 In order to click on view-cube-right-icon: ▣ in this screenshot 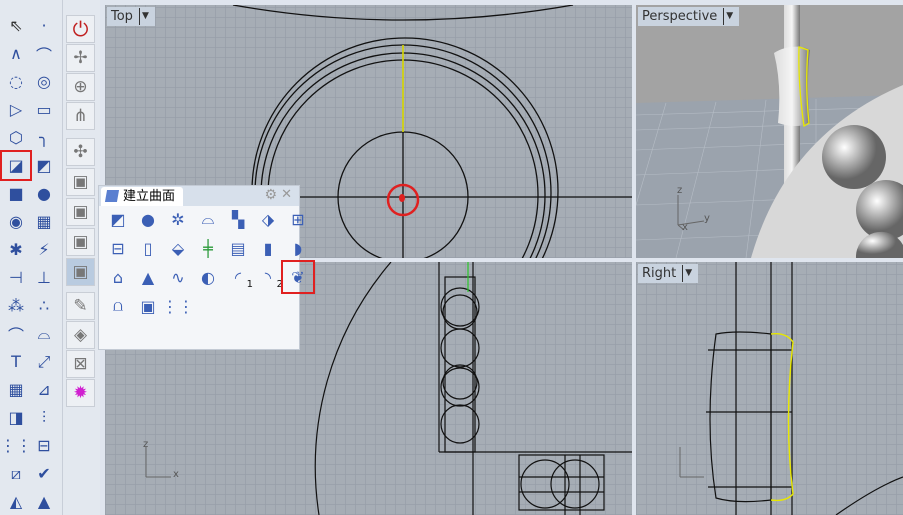, I will do `click(80, 242)`.